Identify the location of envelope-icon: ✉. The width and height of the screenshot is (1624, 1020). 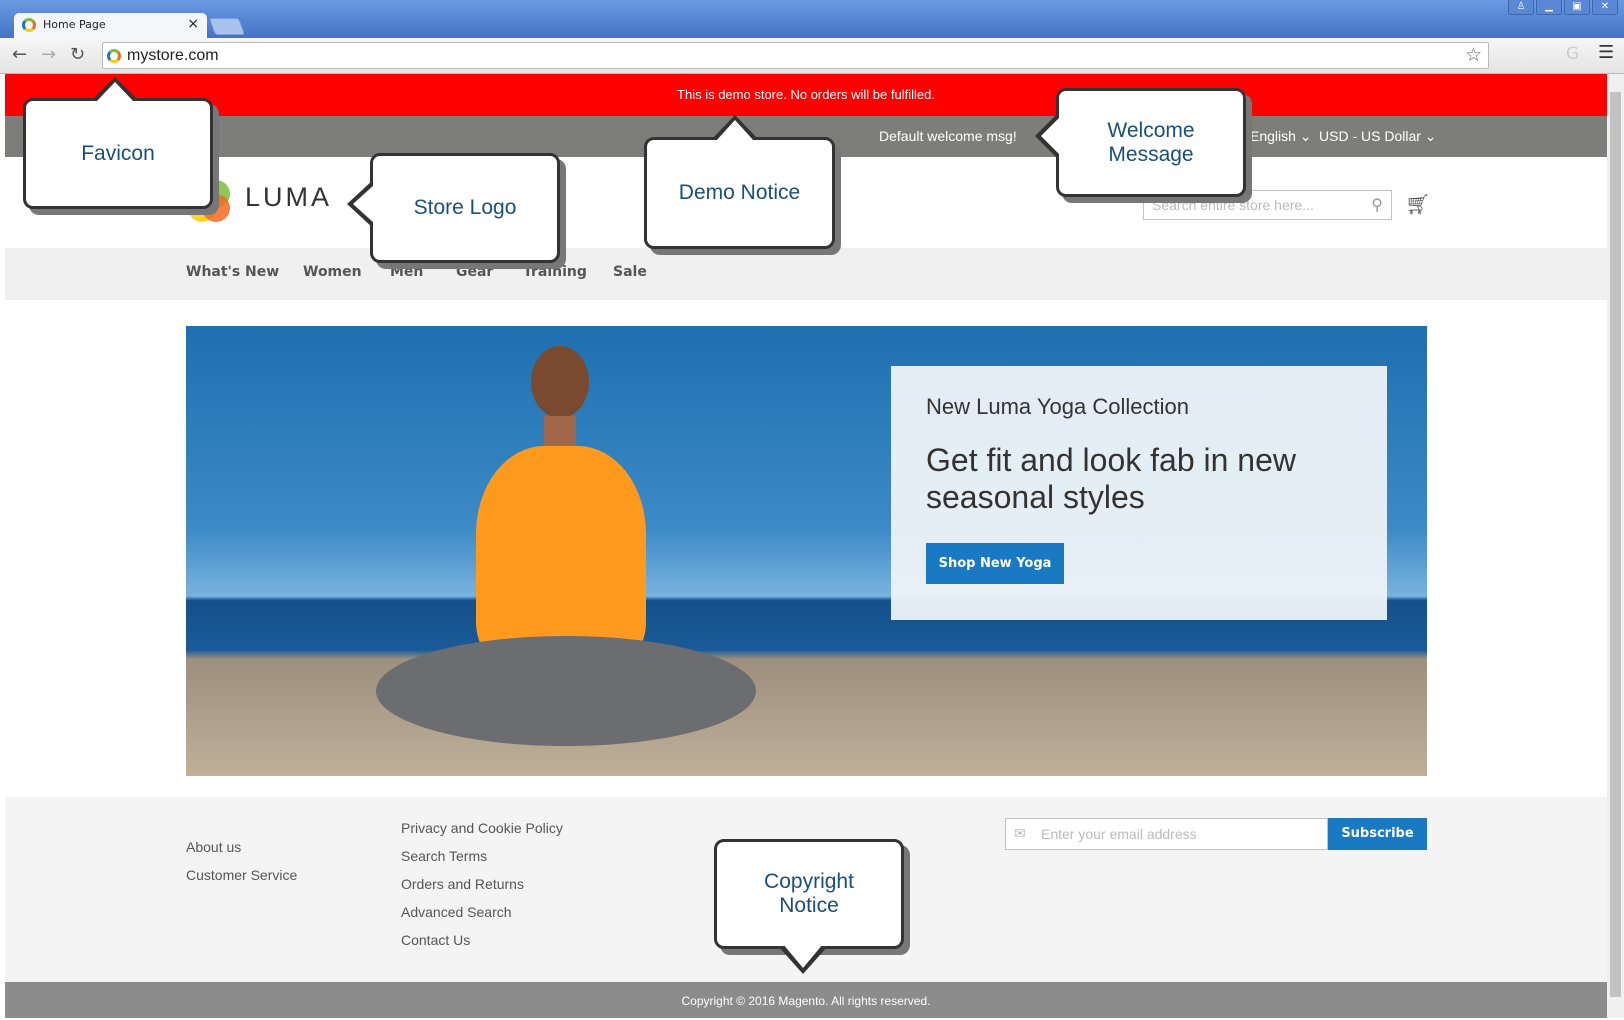
(1020, 833).